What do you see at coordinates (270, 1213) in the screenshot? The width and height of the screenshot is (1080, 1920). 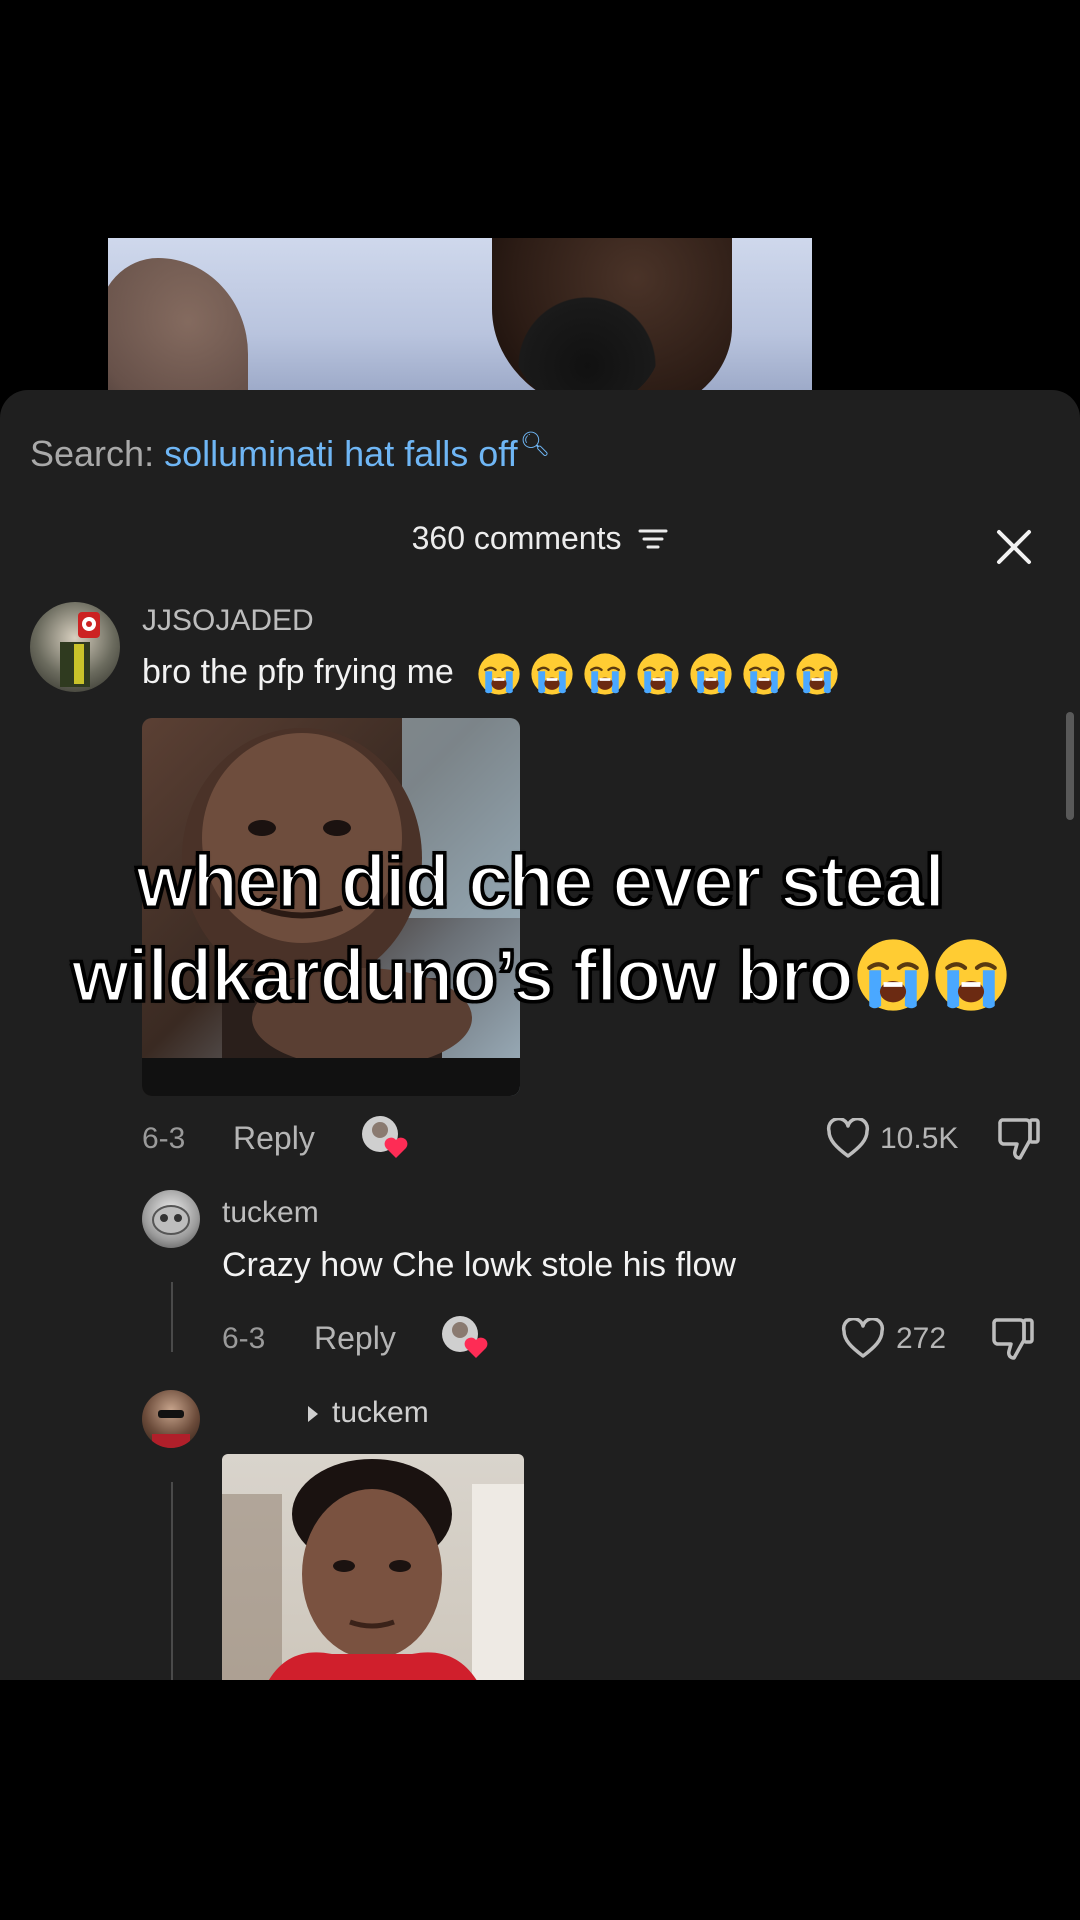 I see `comment-username: tuckem` at bounding box center [270, 1213].